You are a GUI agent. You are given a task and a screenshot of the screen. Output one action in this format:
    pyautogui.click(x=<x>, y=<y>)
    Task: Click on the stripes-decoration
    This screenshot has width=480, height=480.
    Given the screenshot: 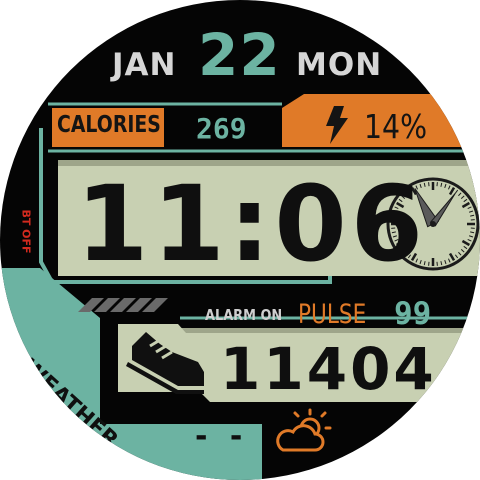 What is the action you would take?
    pyautogui.click(x=123, y=305)
    